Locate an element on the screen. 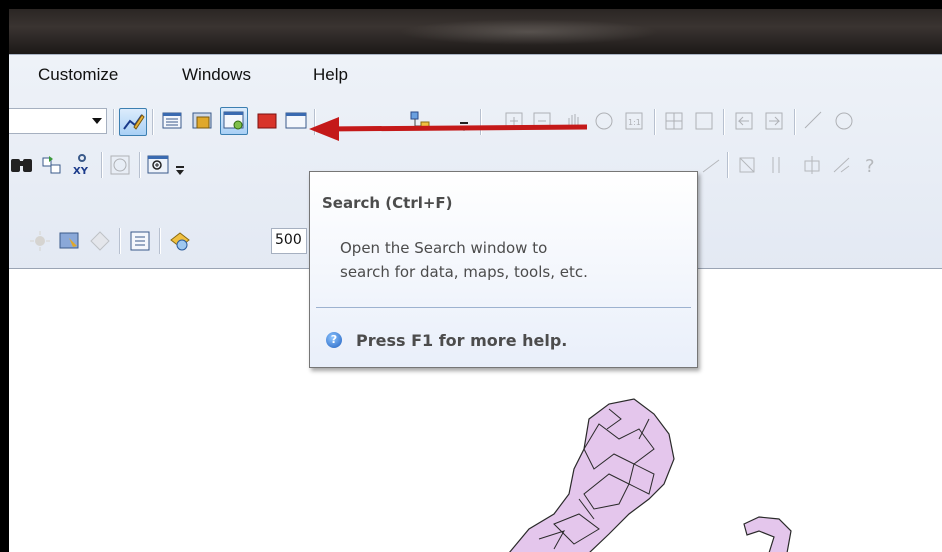  catalog-icon is located at coordinates (202, 120).